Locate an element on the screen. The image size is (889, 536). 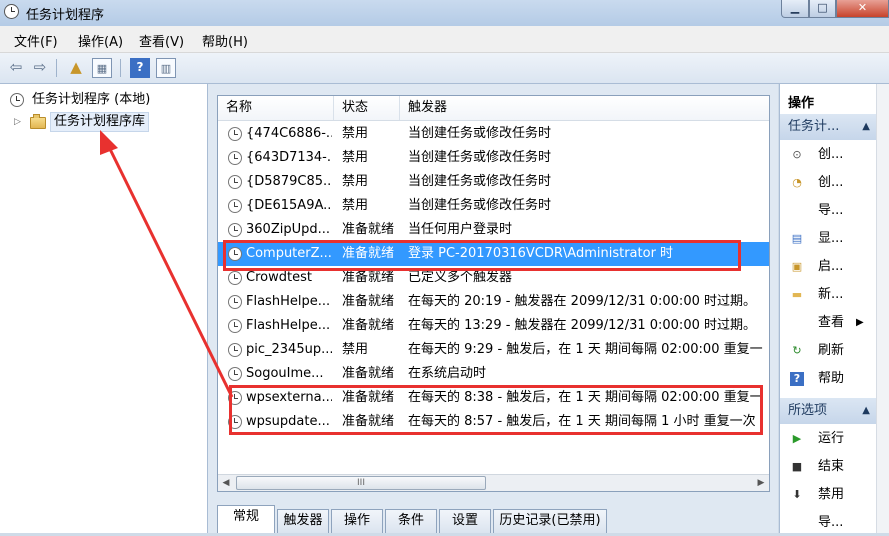
up-folder-icon: ▲ is located at coordinates (76, 68).